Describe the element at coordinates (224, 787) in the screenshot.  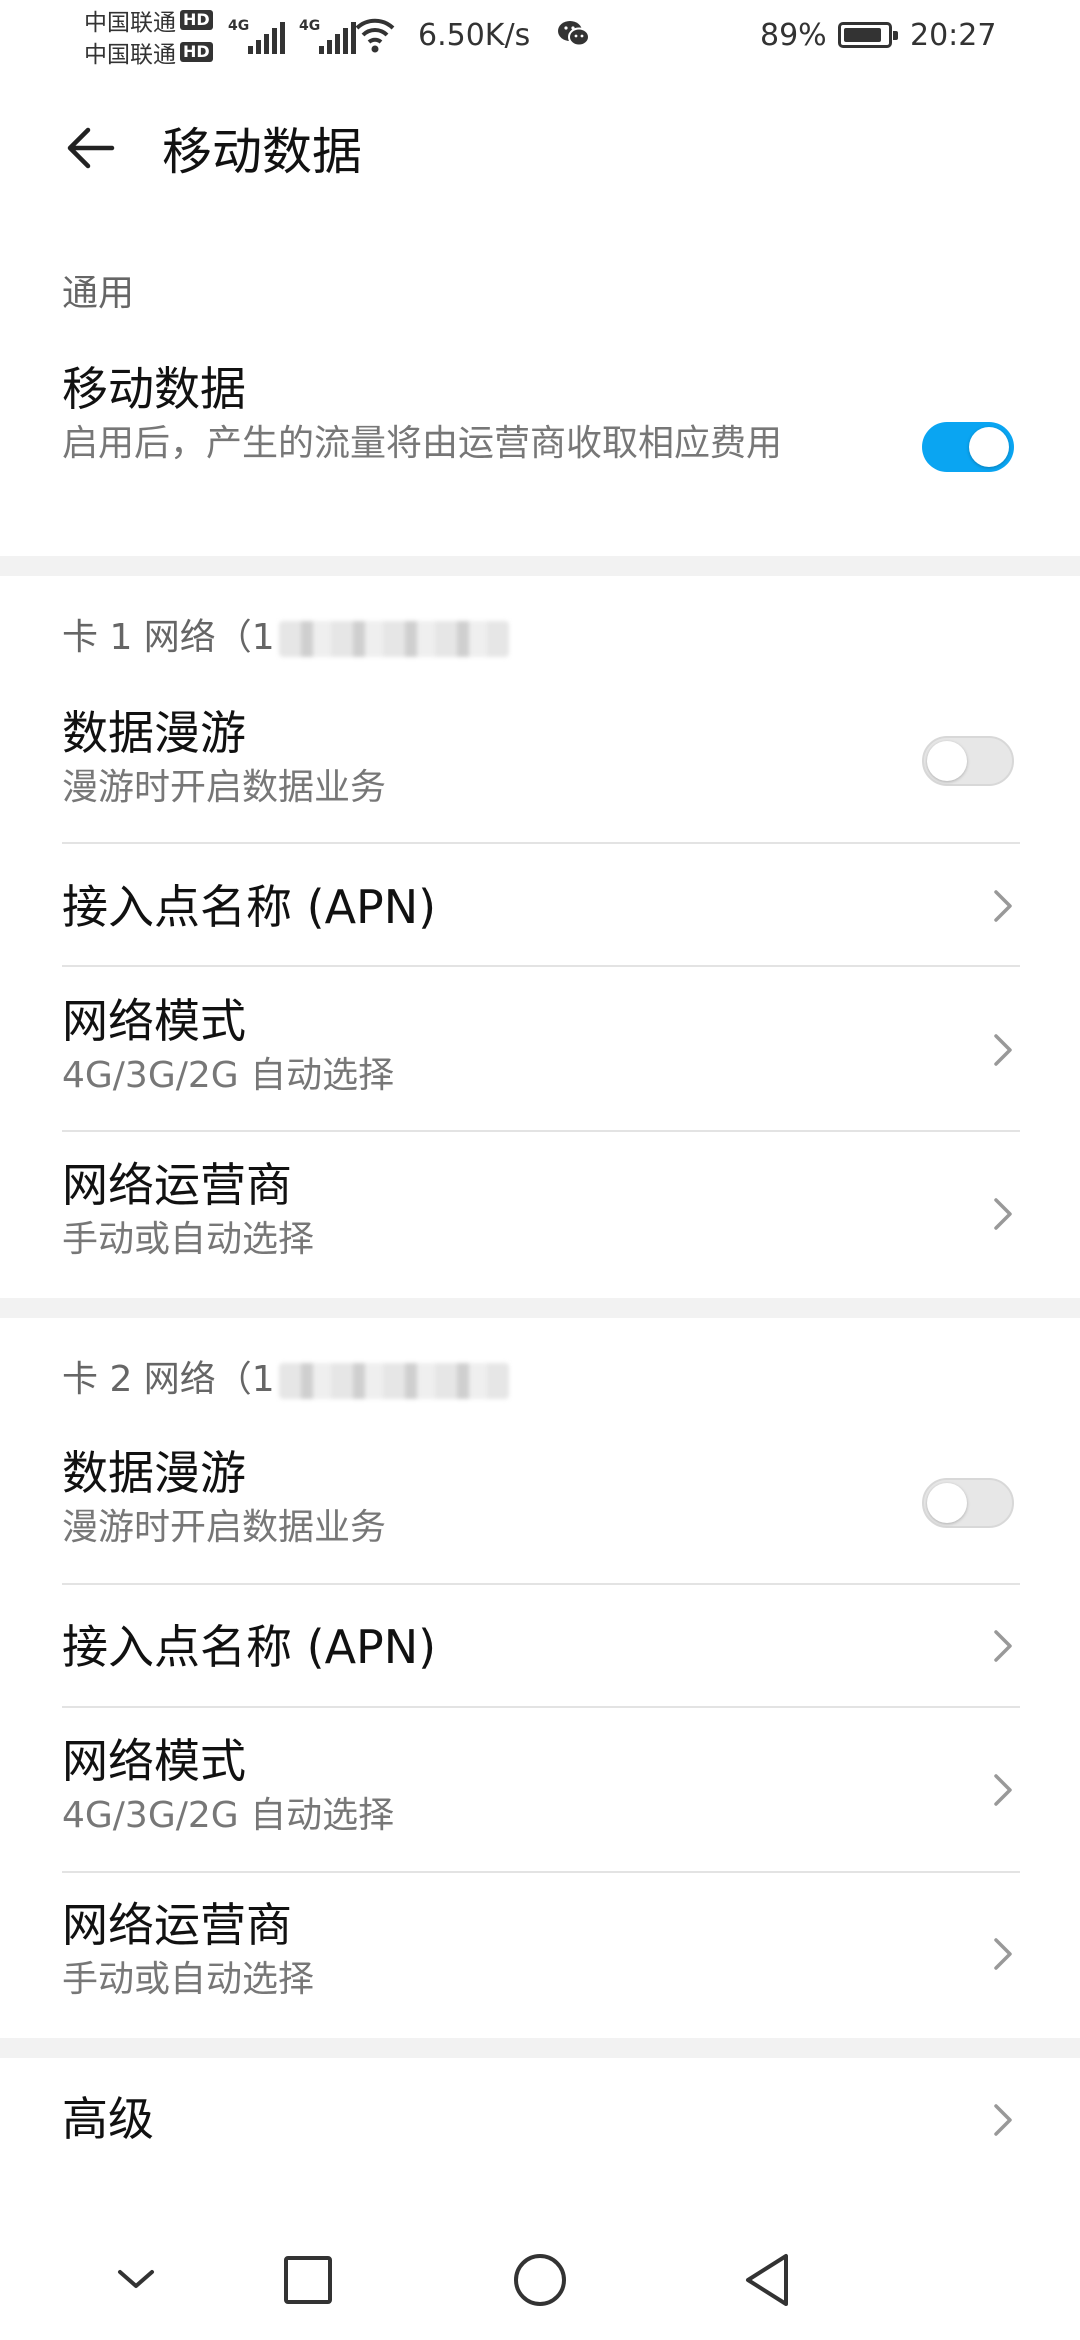
I see `sim1-roaming-desc: 漫游时开启数据业务` at that location.